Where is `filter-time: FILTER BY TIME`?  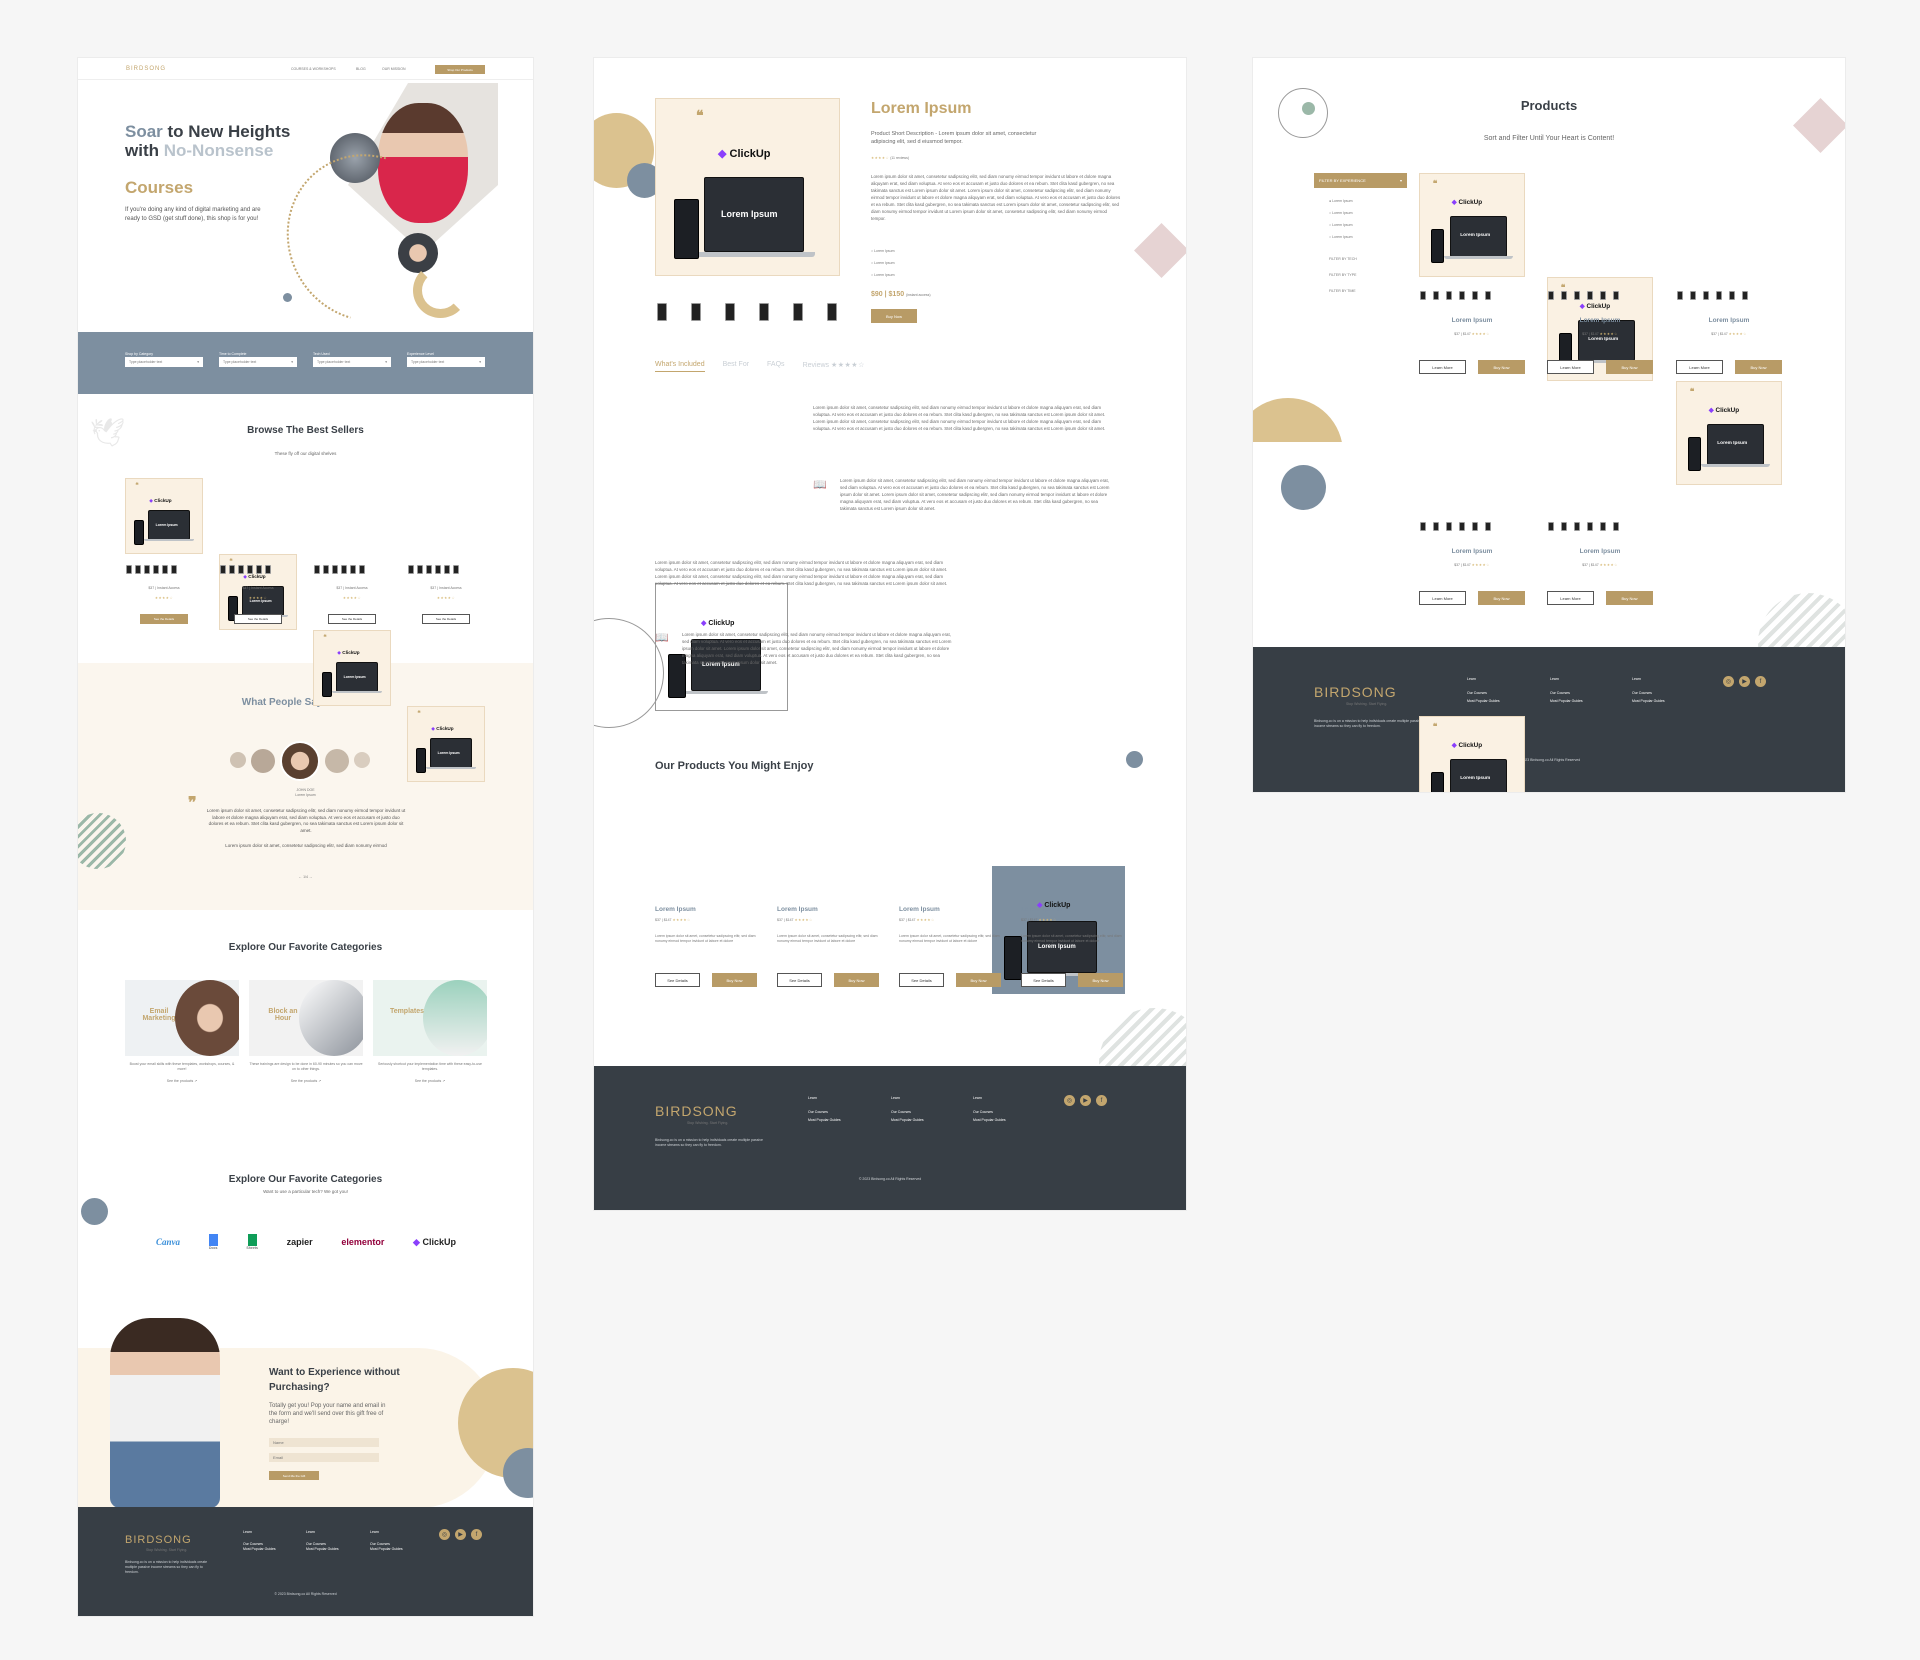
filter-time: FILTER BY TIME is located at coordinates (1343, 291).